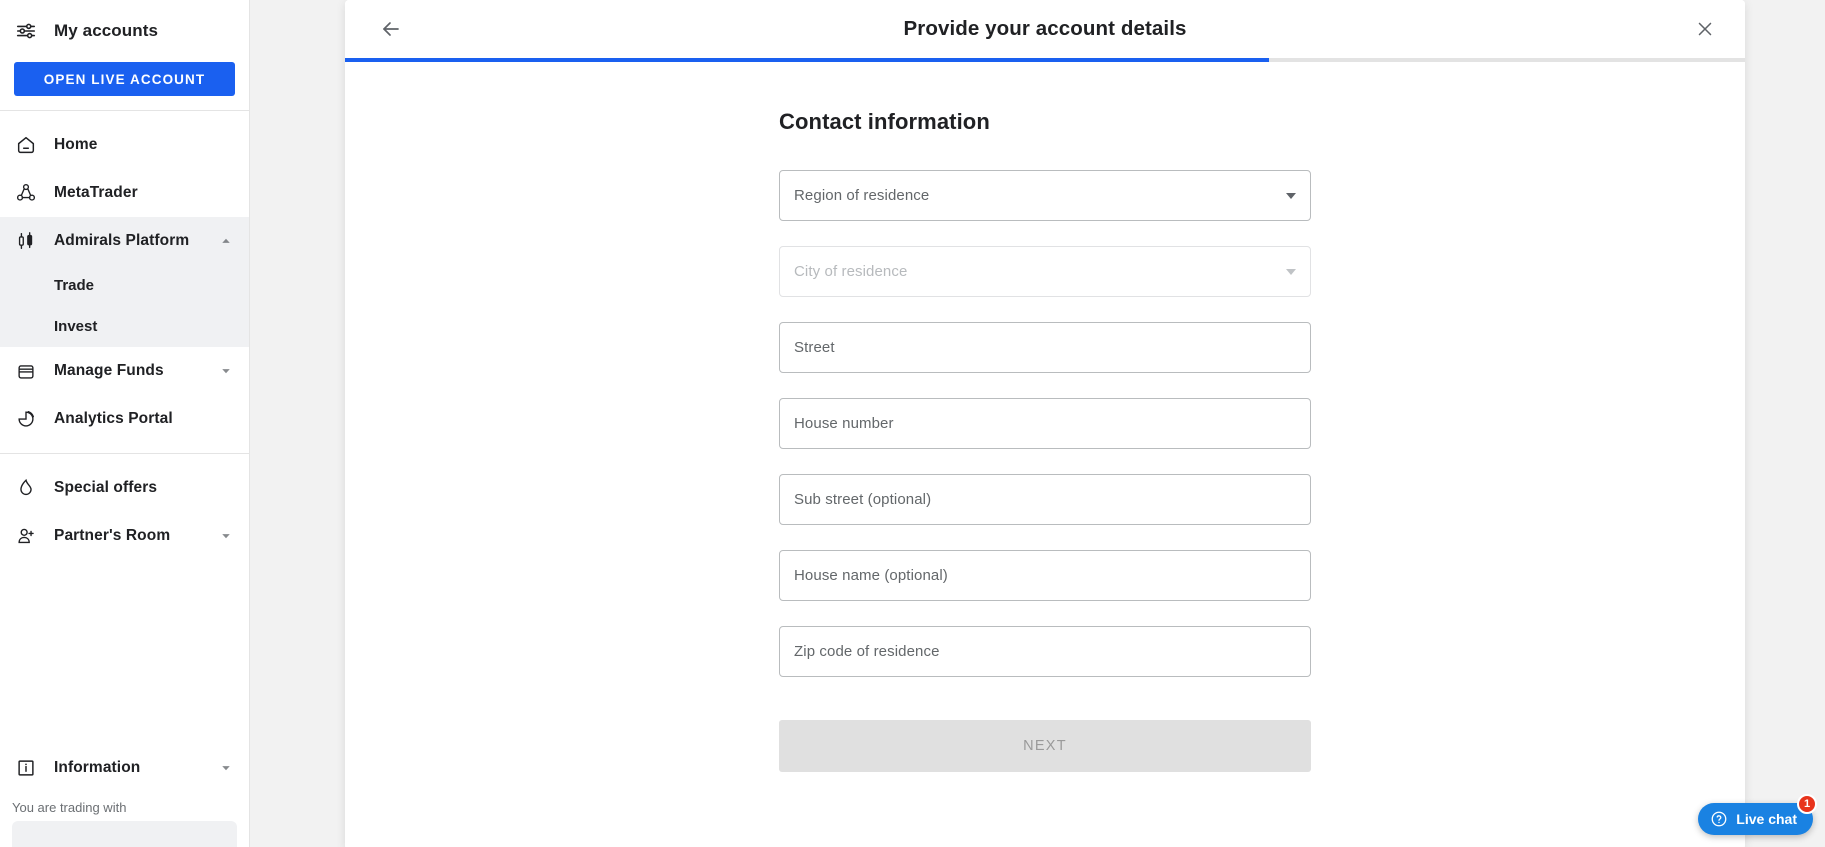  Describe the element at coordinates (26, 488) in the screenshot. I see `flame-icon` at that location.